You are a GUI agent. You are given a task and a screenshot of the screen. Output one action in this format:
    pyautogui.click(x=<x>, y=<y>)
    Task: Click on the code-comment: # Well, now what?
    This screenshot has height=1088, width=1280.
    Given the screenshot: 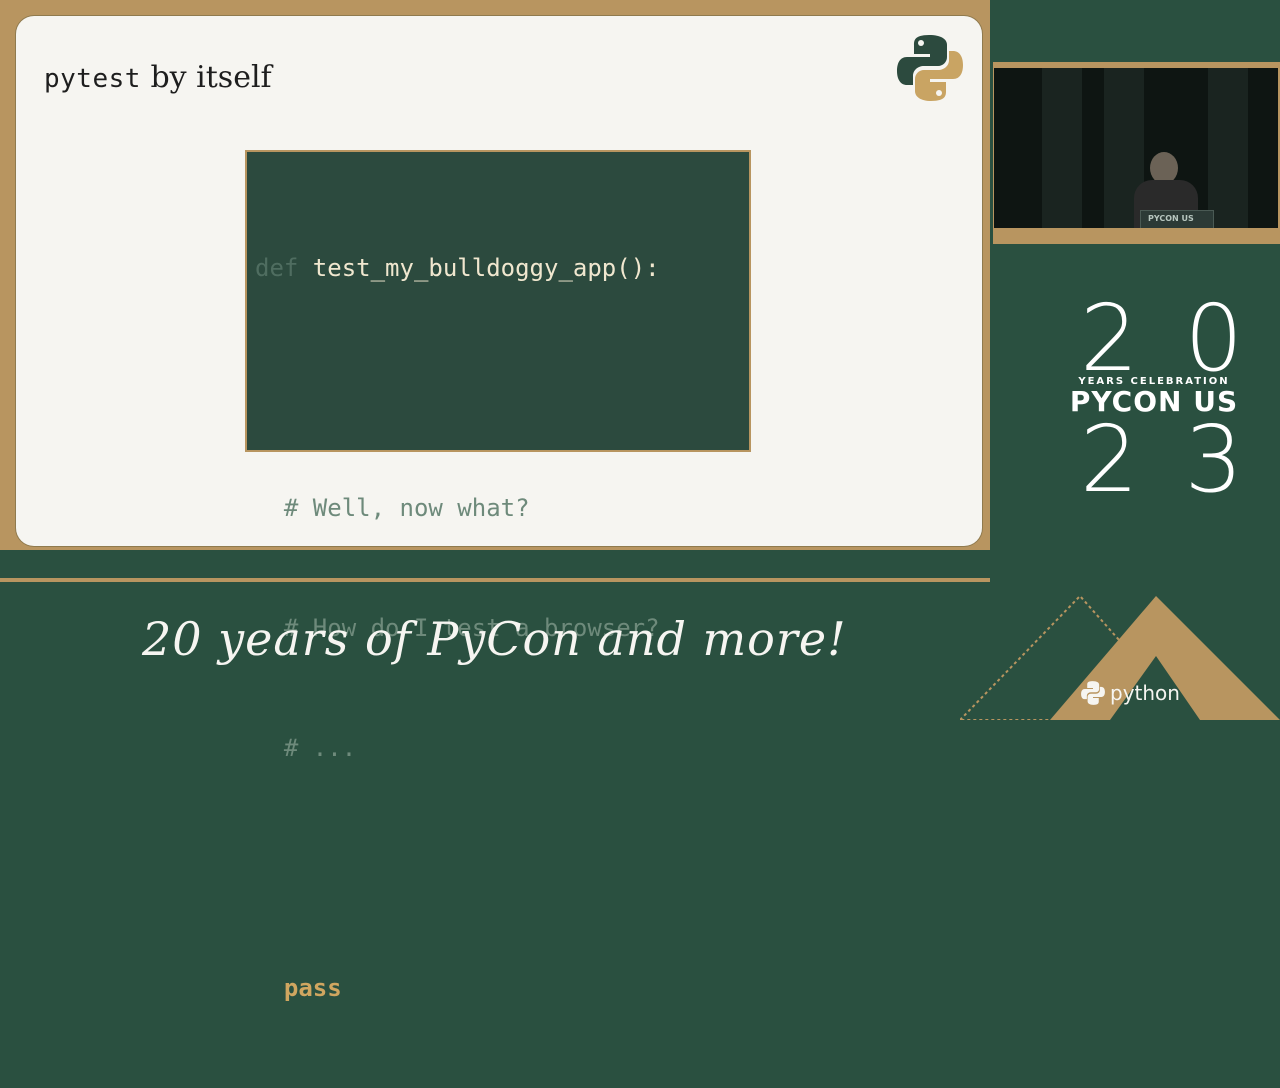 What is the action you would take?
    pyautogui.click(x=392, y=508)
    